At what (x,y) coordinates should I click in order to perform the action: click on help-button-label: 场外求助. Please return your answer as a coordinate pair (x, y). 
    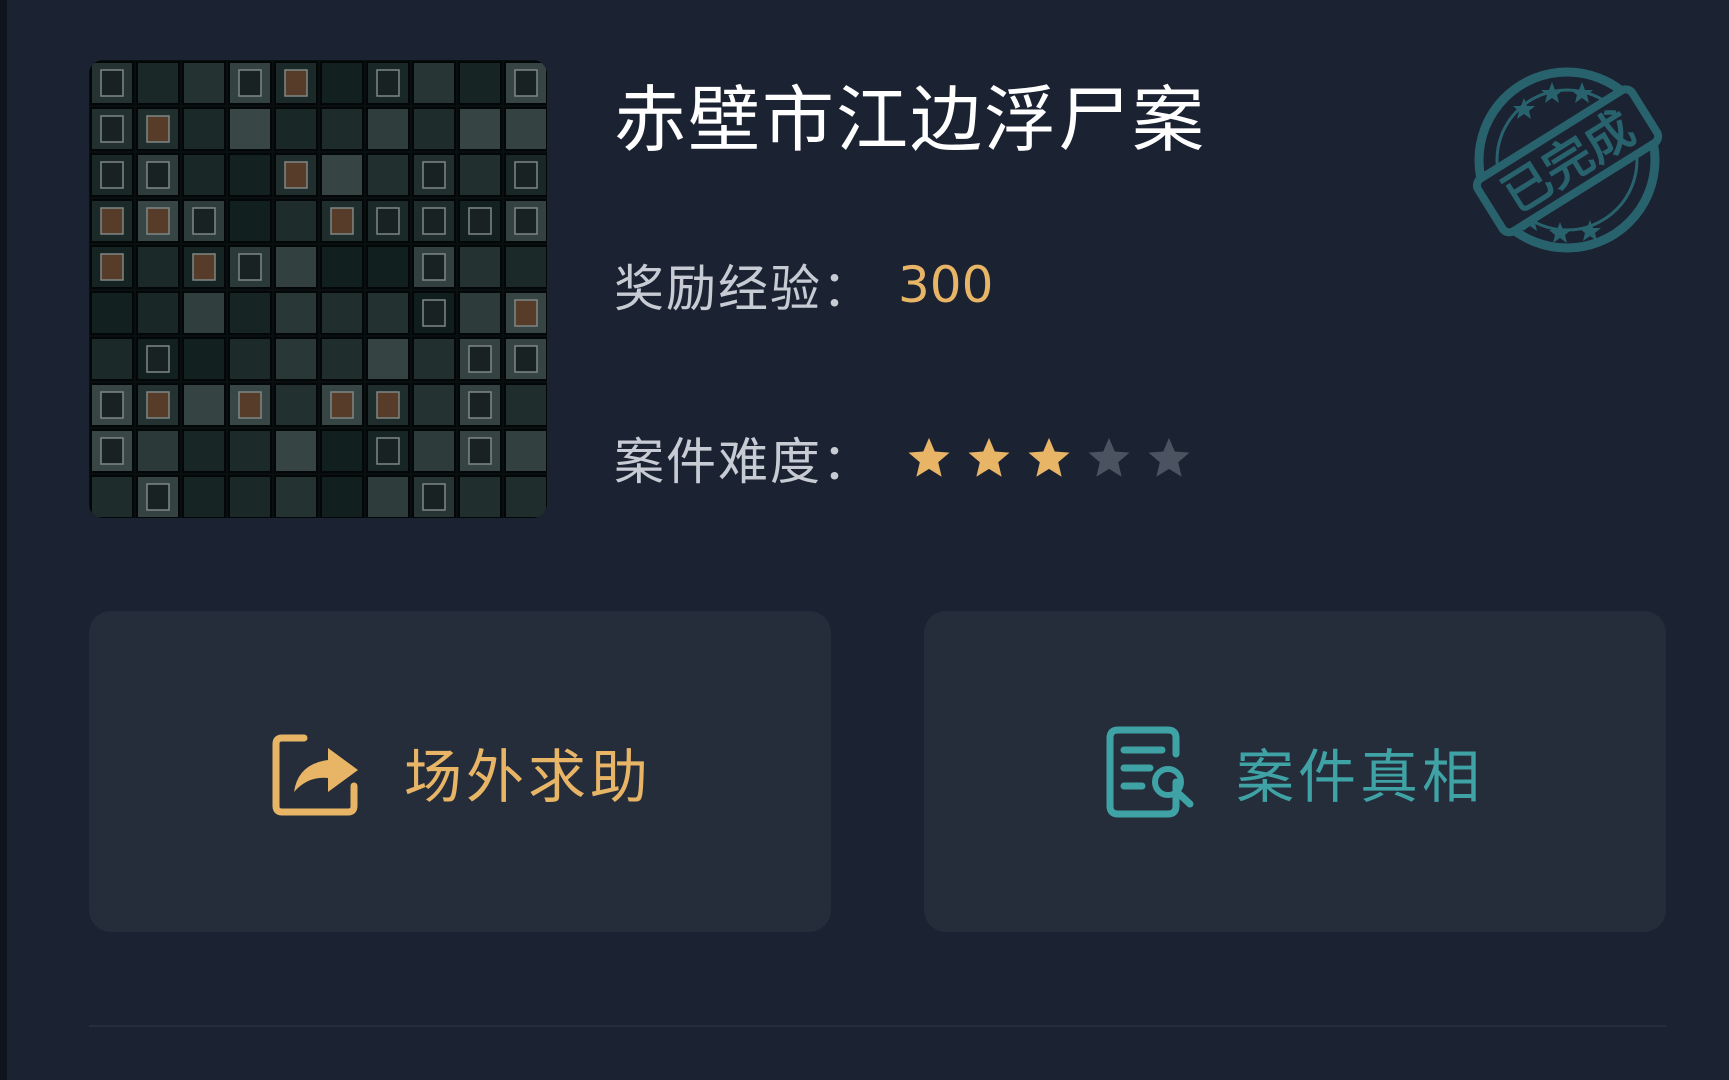
    Looking at the image, I should click on (527, 776).